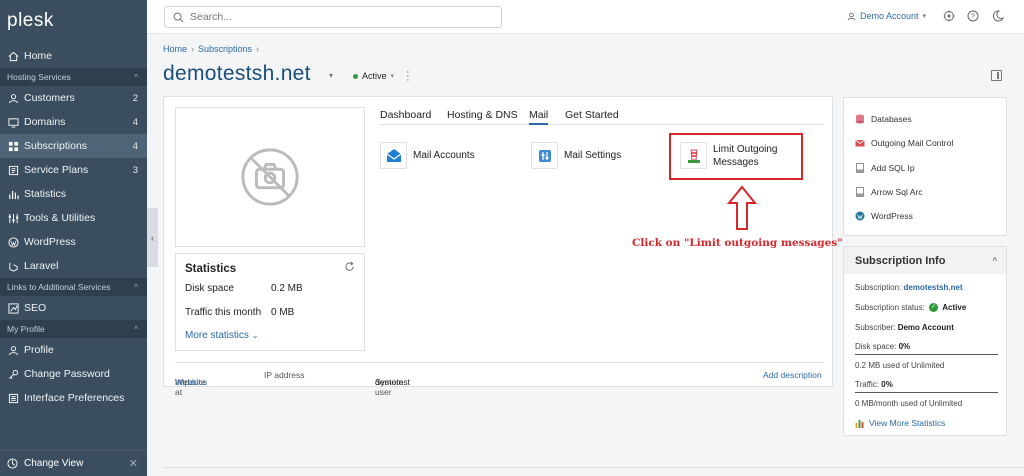 This screenshot has height=476, width=1024. What do you see at coordinates (998, 16) in the screenshot?
I see `dark-mode-icon` at bounding box center [998, 16].